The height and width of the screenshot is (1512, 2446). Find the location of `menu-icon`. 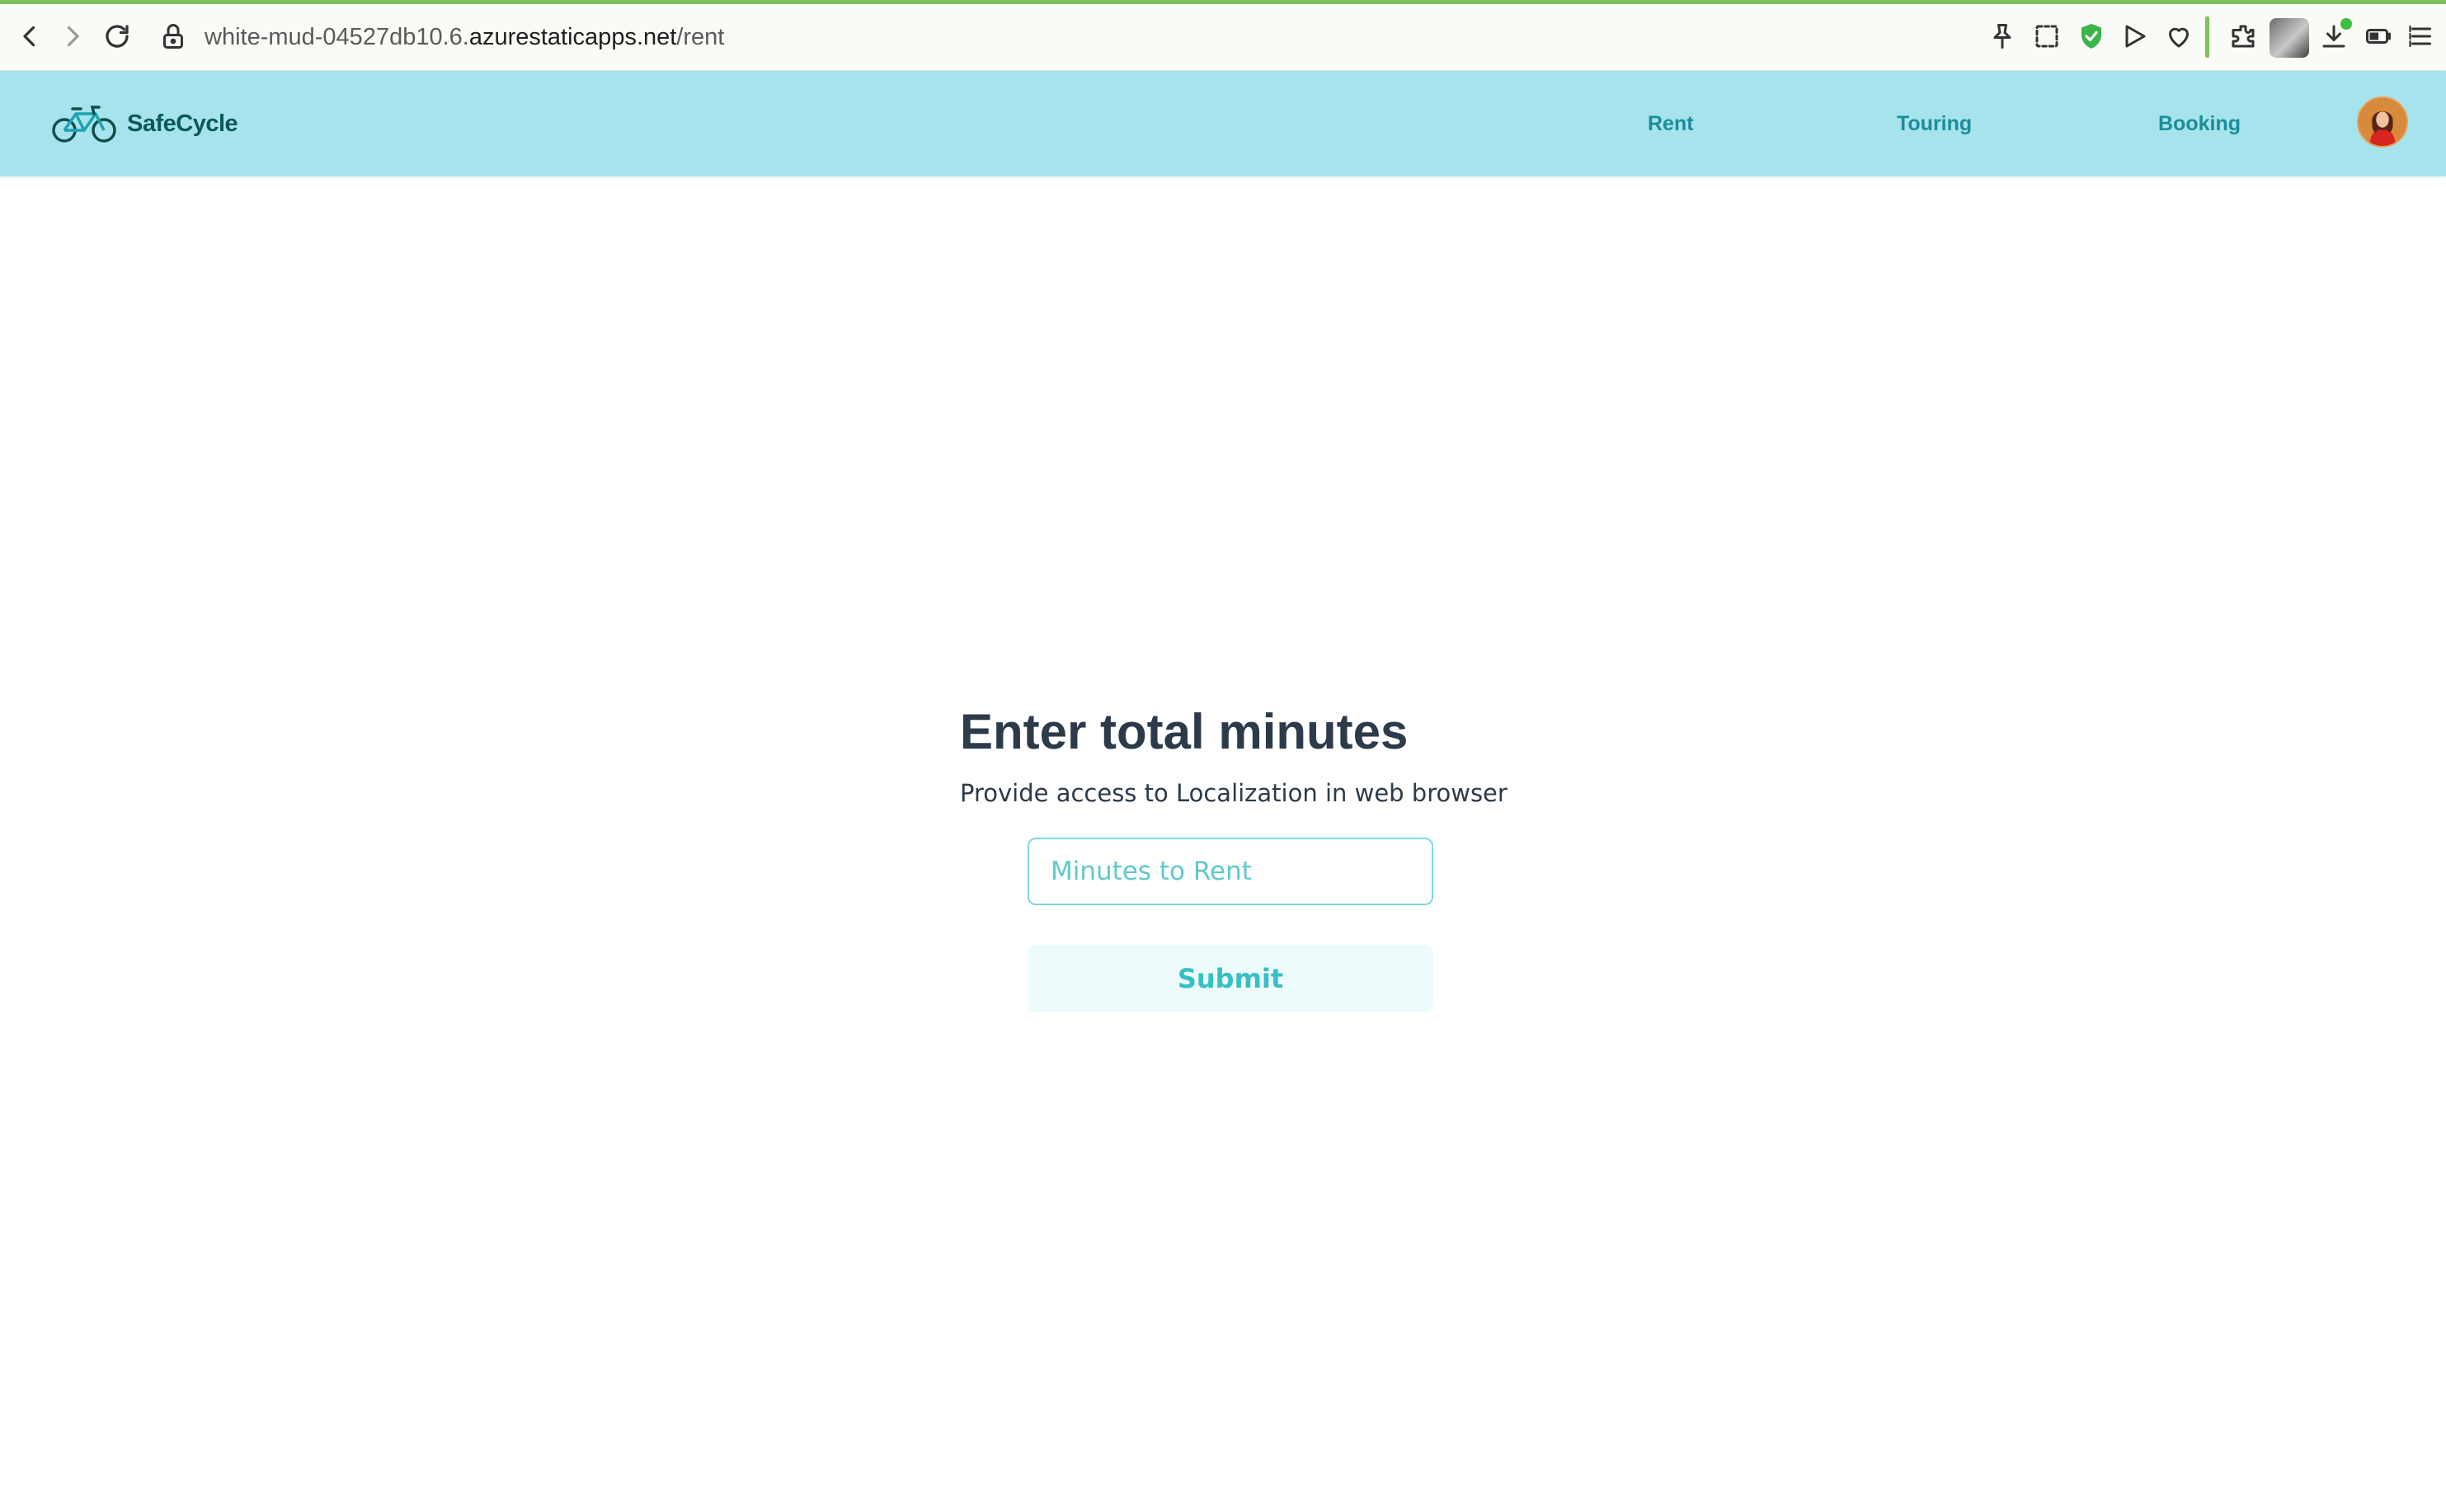

menu-icon is located at coordinates (2421, 36).